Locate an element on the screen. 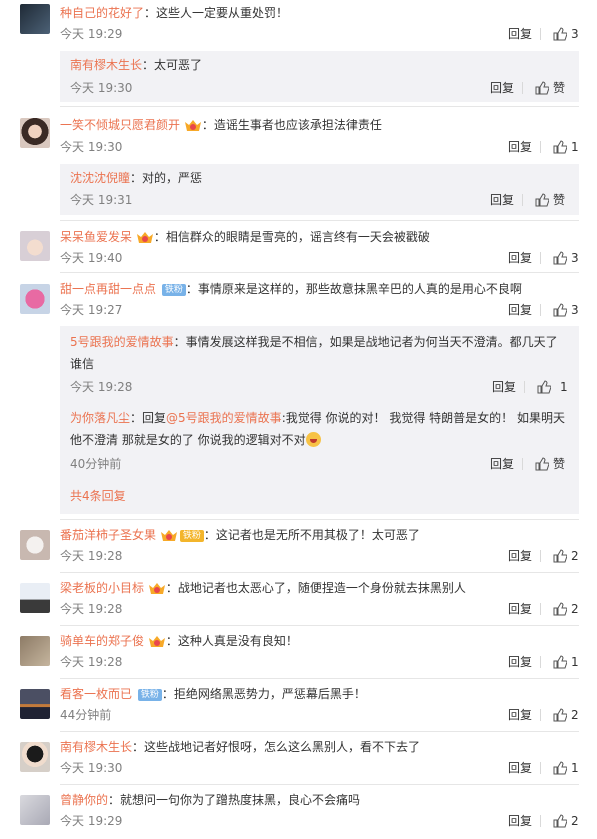  timestamp: 44分钟前 is located at coordinates (86, 715).